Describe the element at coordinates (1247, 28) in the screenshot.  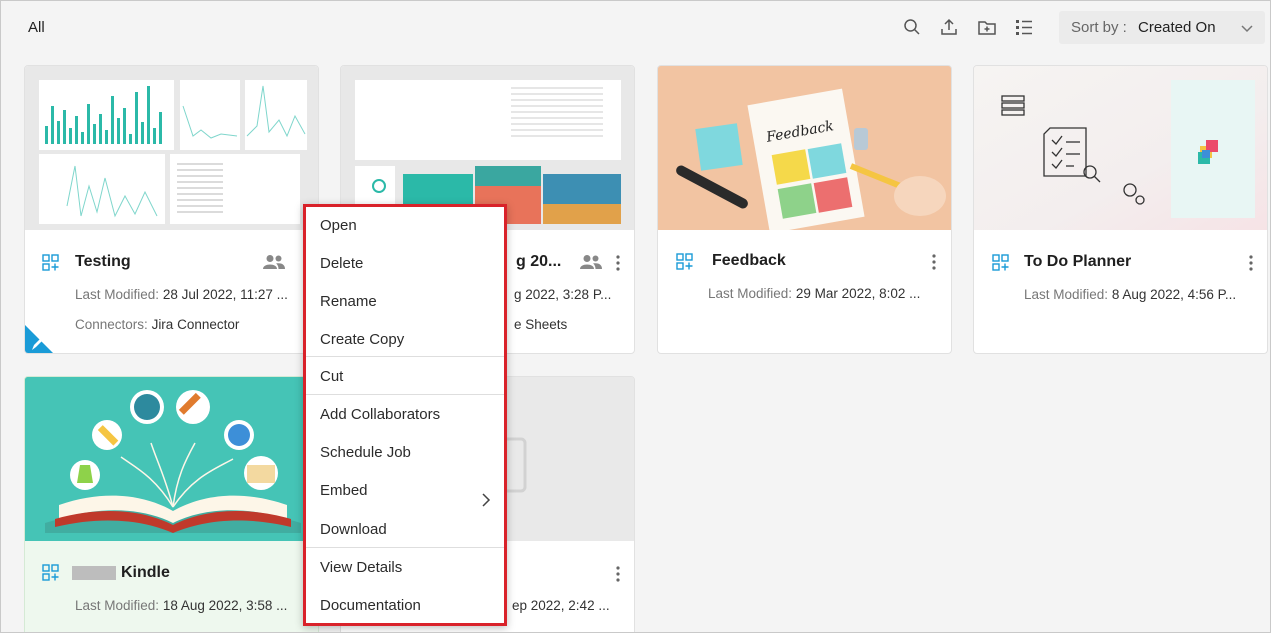
I see `chevron-down-icon` at that location.